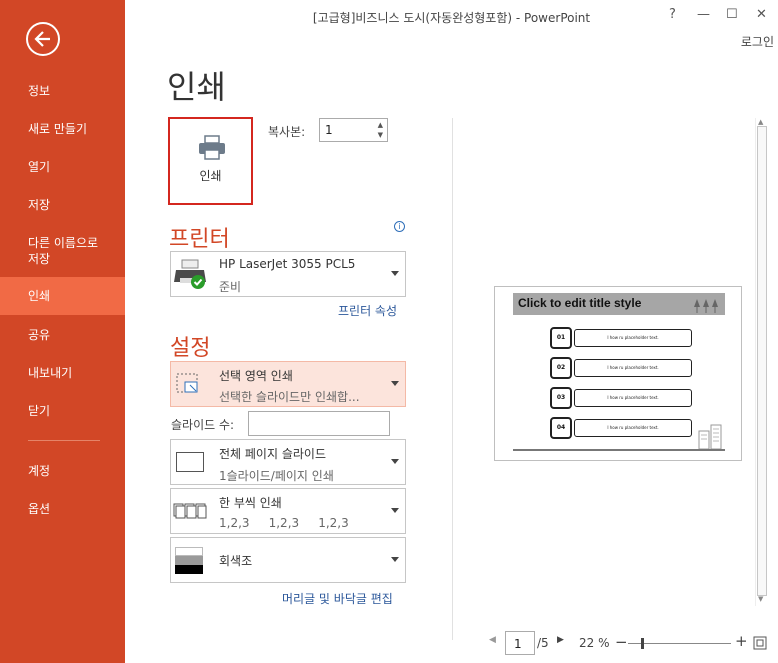  I want to click on slide-row-number: 01, so click(561, 338).